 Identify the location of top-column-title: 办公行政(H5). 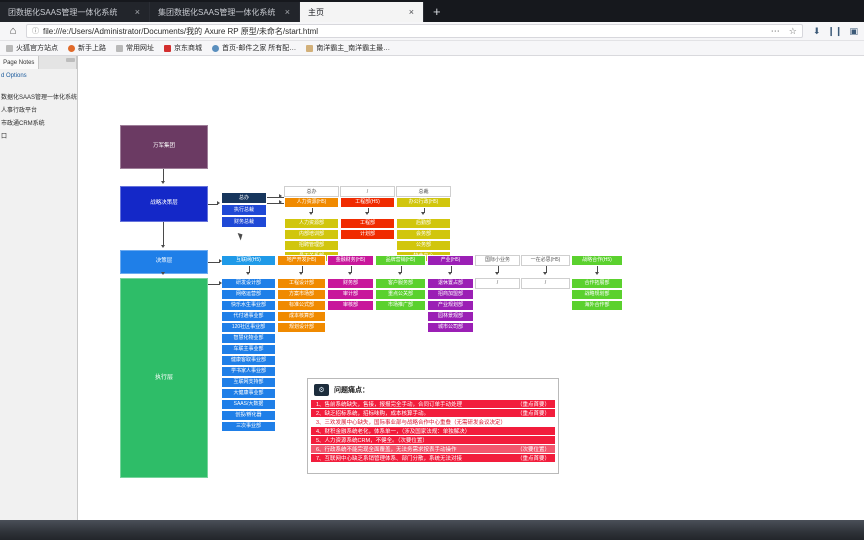
(423, 202).